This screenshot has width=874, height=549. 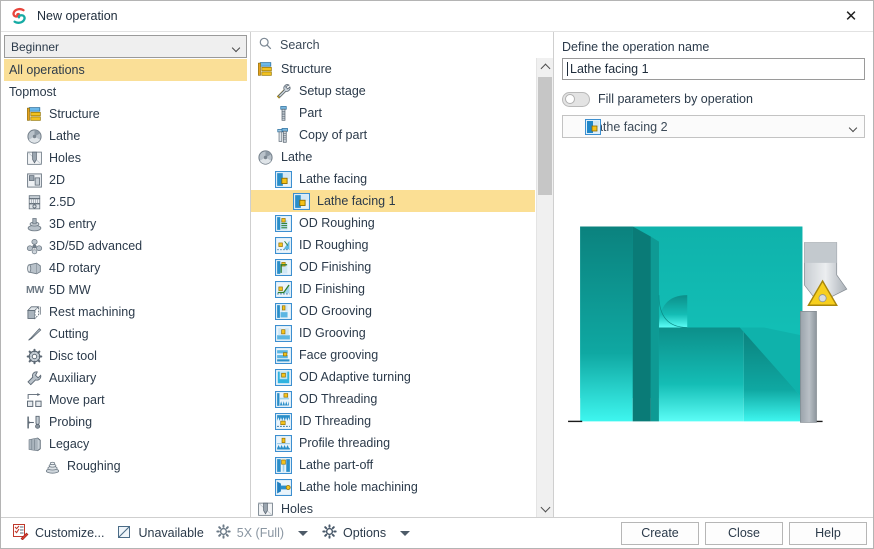 What do you see at coordinates (713, 126) in the screenshot?
I see `source-operation-combo: Lathe facing 2` at bounding box center [713, 126].